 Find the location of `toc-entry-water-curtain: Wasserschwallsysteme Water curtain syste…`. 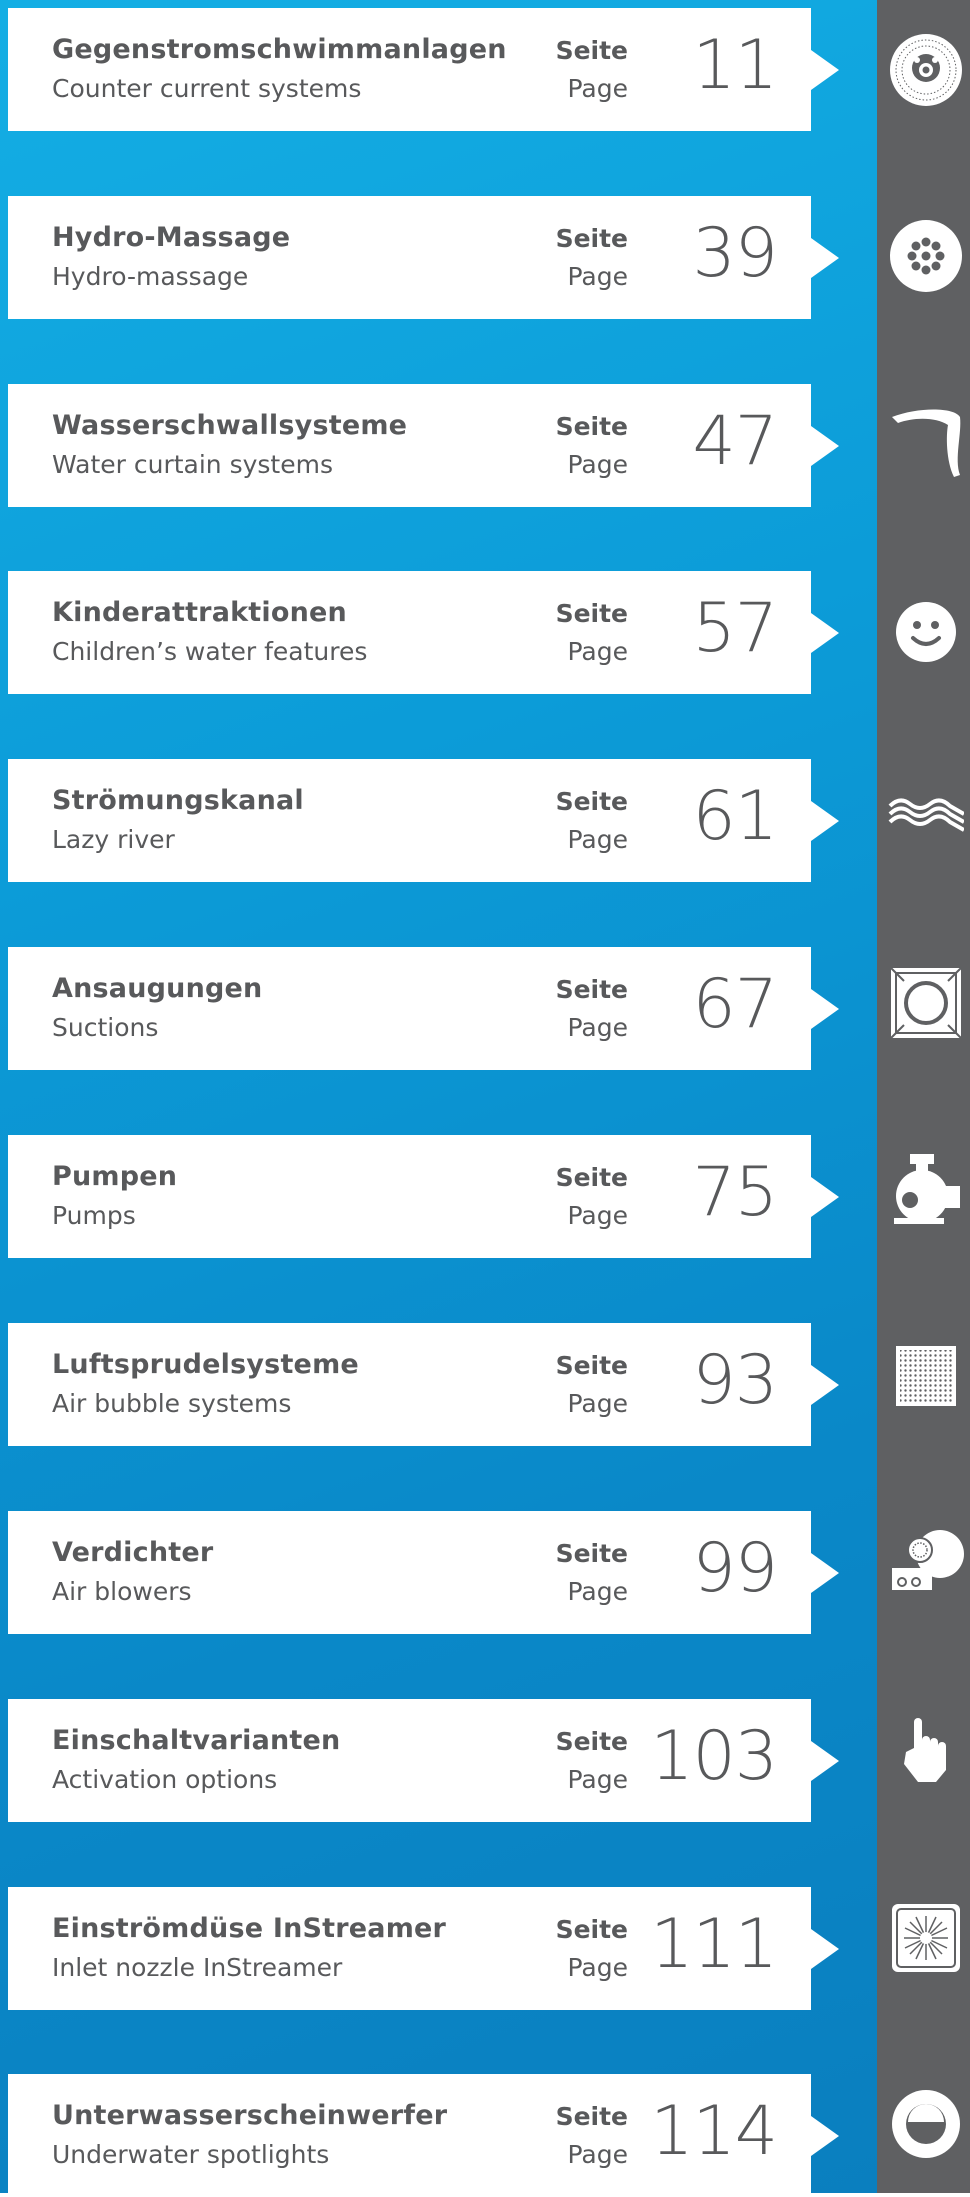

toc-entry-water-curtain: Wasserschwallsysteme Water curtain syste… is located at coordinates (423, 445).